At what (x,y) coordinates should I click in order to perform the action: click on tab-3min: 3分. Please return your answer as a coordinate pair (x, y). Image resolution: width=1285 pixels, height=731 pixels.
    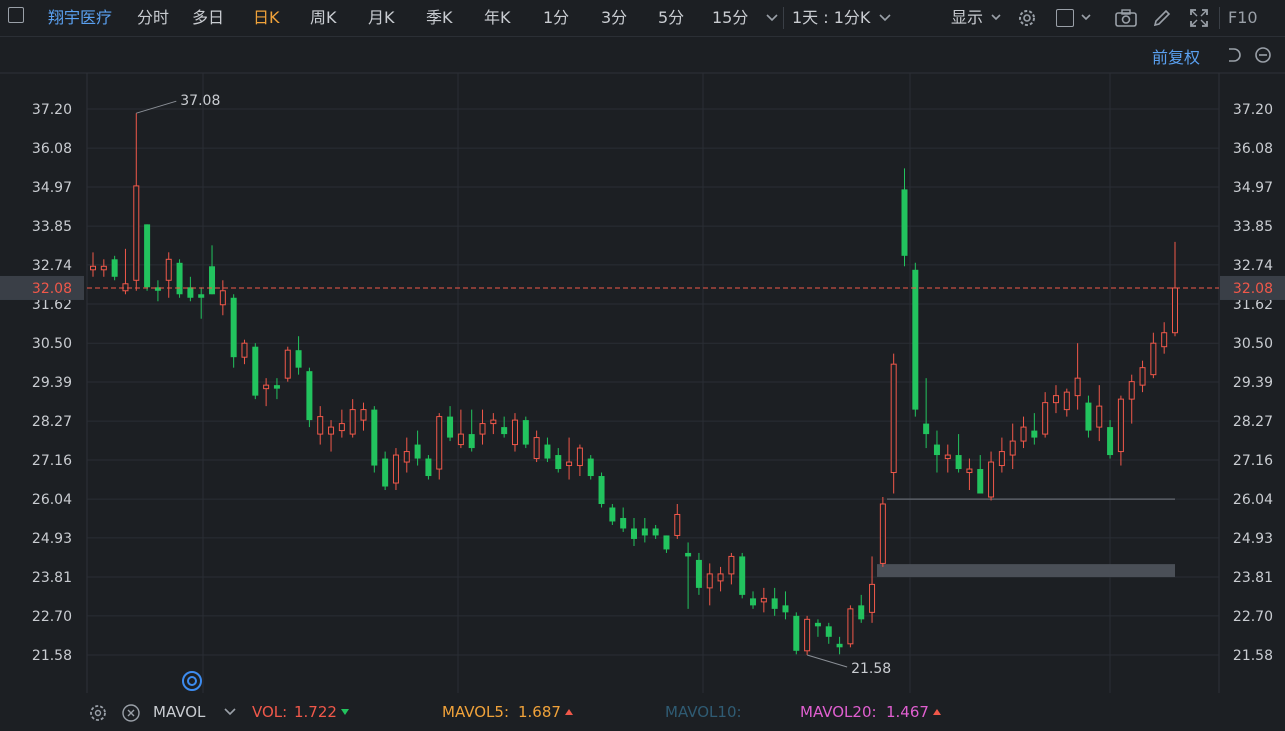
    Looking at the image, I should click on (614, 18).